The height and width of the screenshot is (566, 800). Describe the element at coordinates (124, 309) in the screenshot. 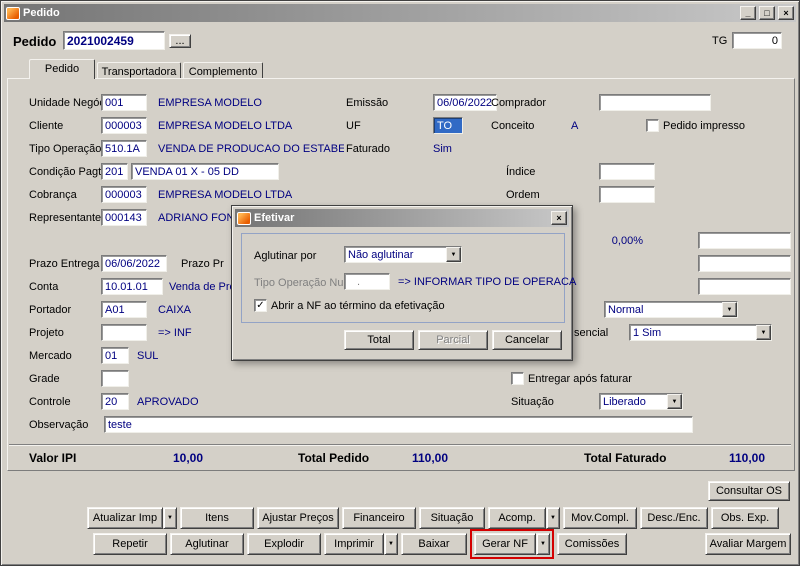

I see `portador-input: A01` at that location.